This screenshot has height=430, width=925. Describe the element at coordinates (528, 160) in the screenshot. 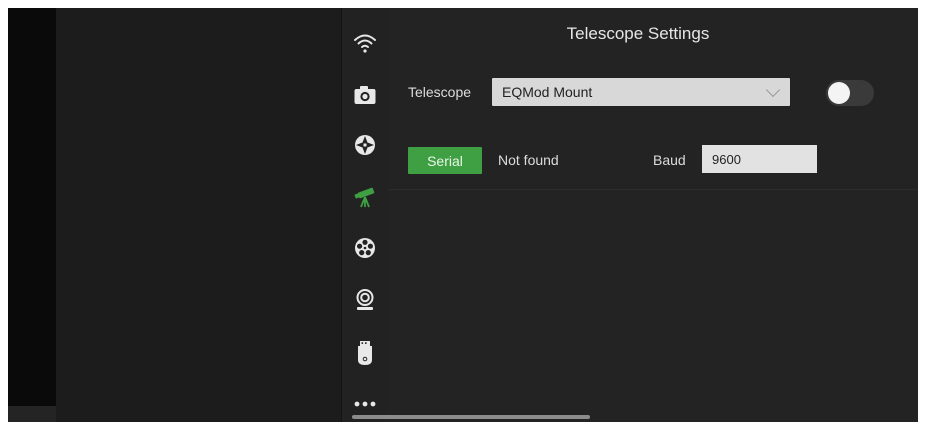

I see `serial-status: Not found` at that location.